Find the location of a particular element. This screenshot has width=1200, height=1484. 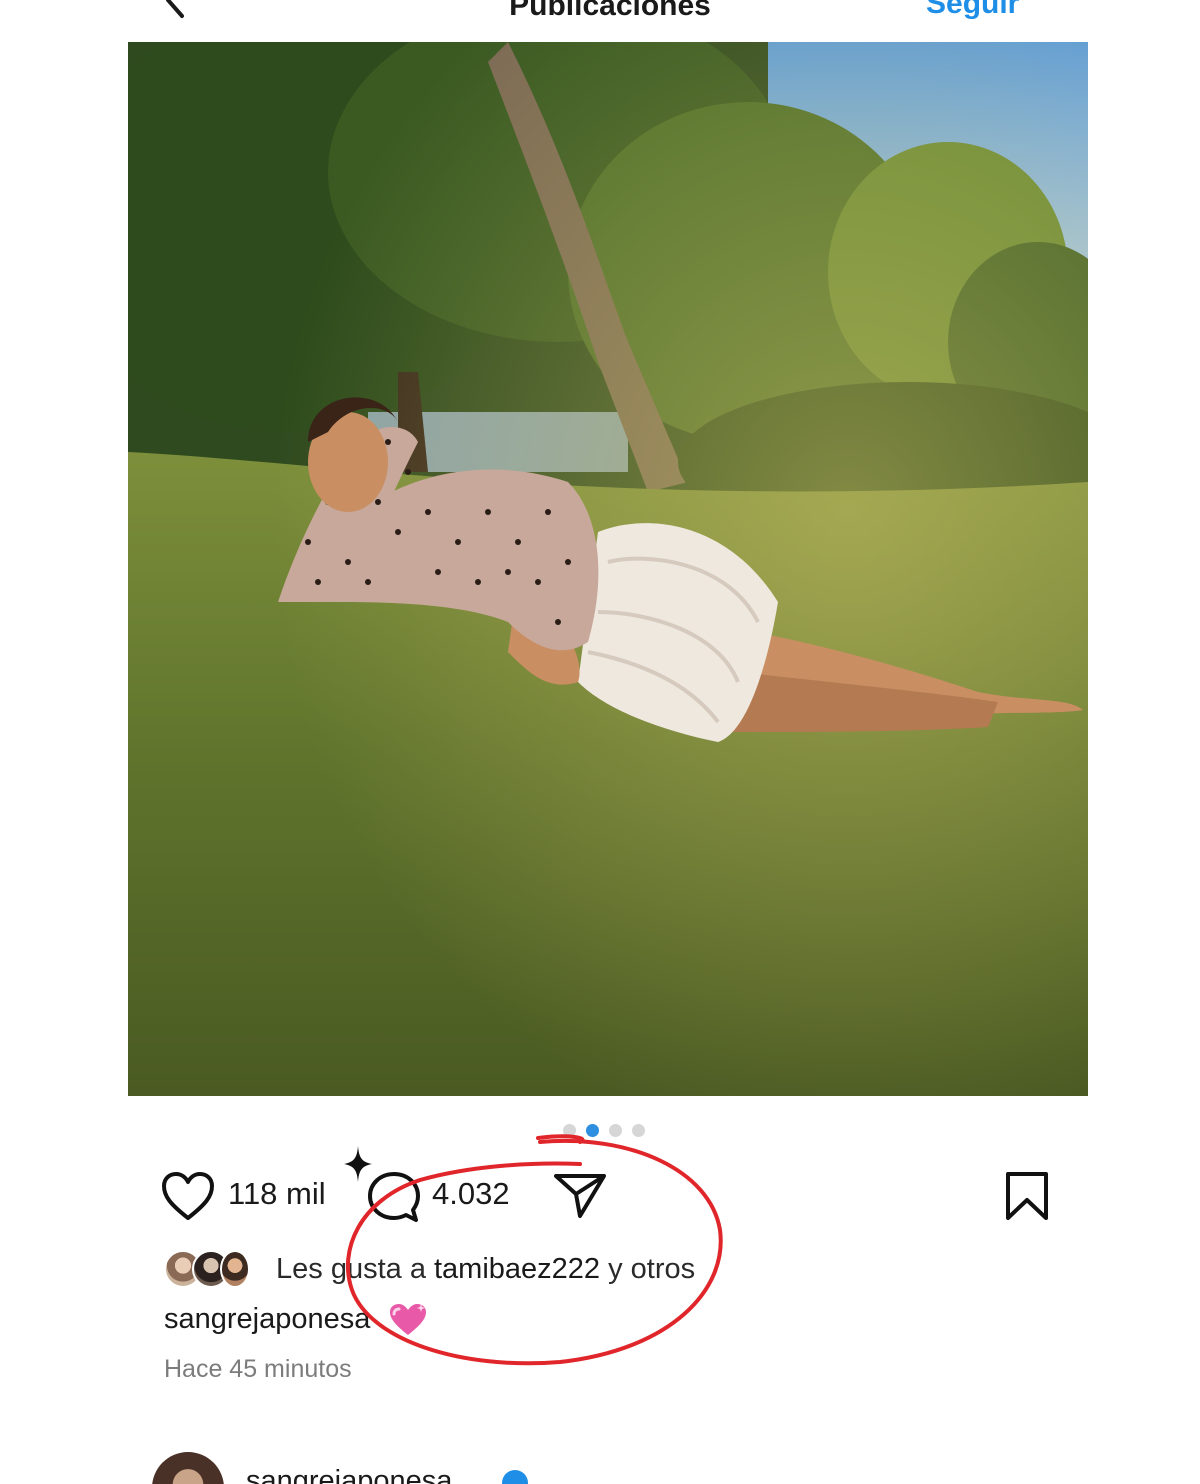

caption-username: sangrejaponesa is located at coordinates (267, 1319).